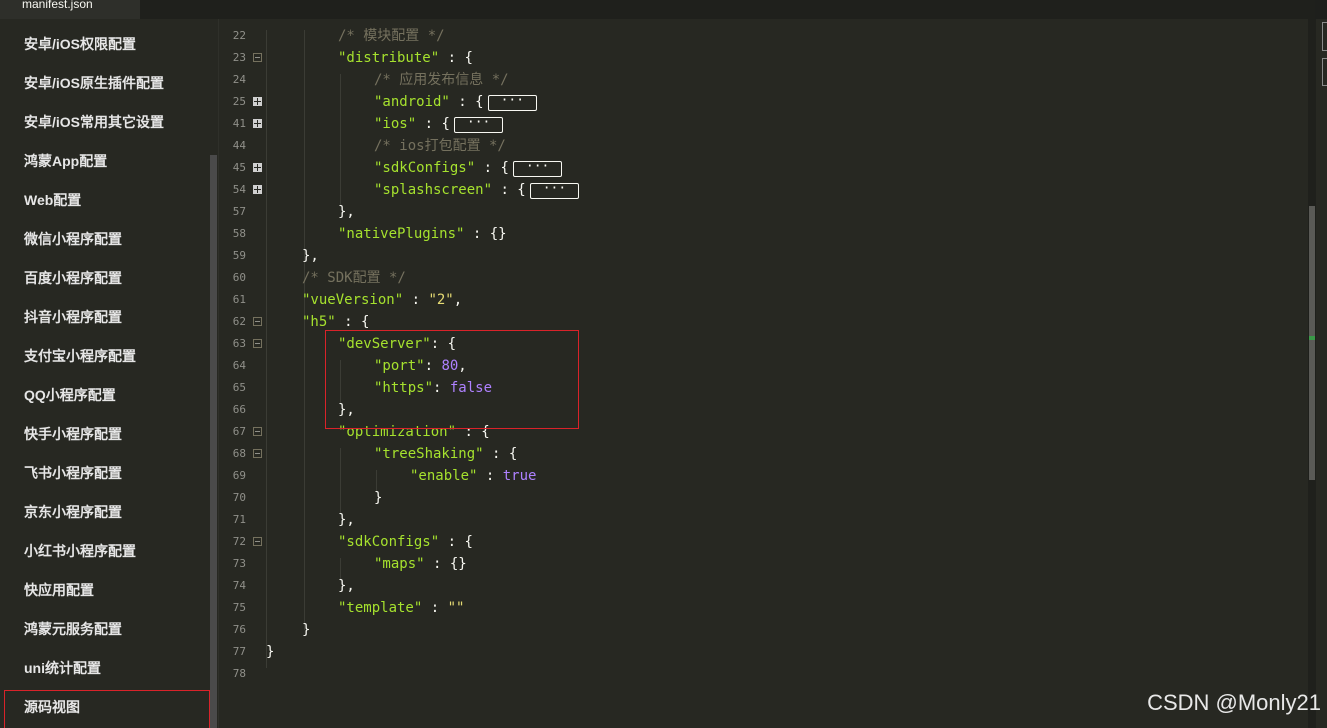 Image resolution: width=1327 pixels, height=728 pixels. What do you see at coordinates (763, 146) in the screenshot?
I see `code-line: 44 /* ios打包配置 */` at bounding box center [763, 146].